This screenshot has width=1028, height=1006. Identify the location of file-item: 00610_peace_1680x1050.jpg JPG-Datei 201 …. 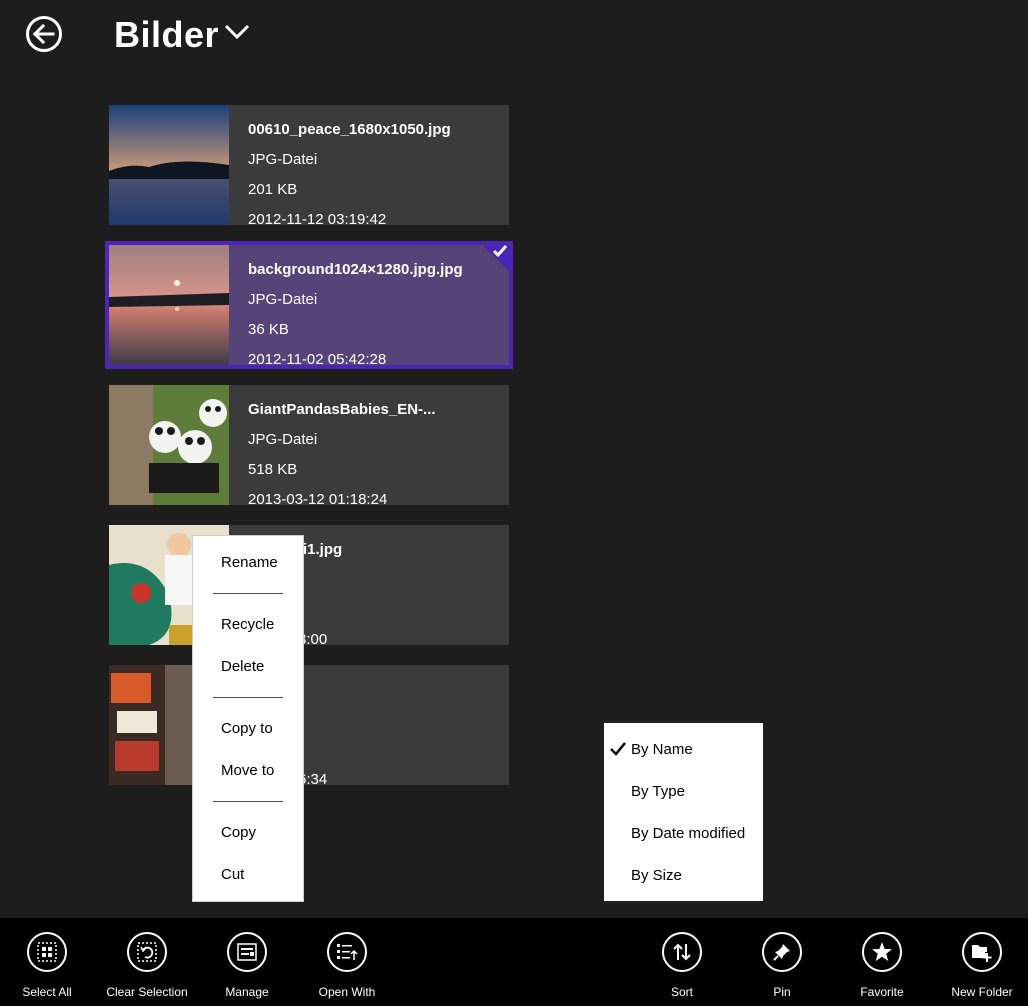
(309, 166).